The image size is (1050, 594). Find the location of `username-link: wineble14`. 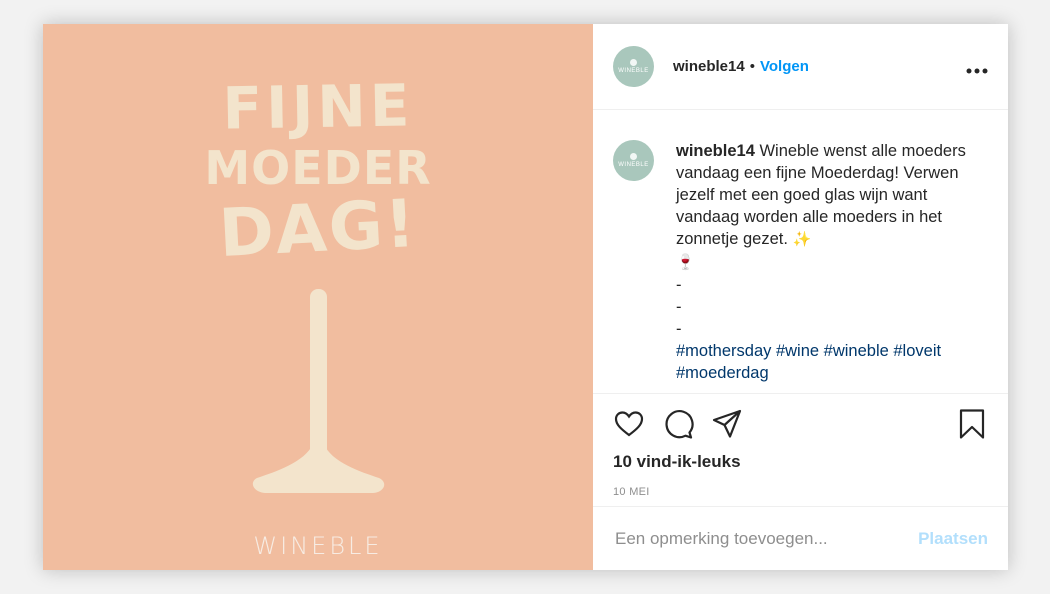

username-link: wineble14 is located at coordinates (709, 66).